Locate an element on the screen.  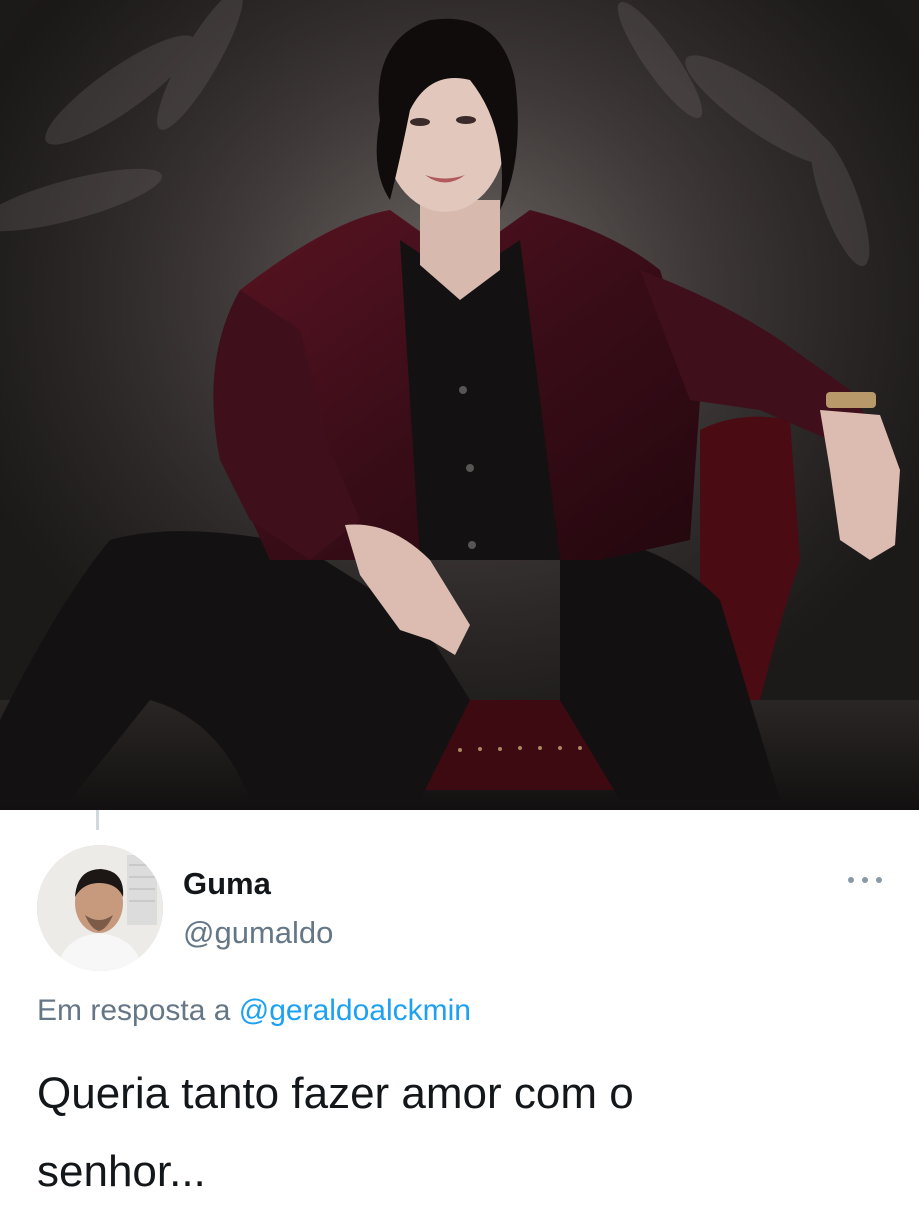
reply-context: Em resposta a @geraldoalckmin is located at coordinates (254, 1011).